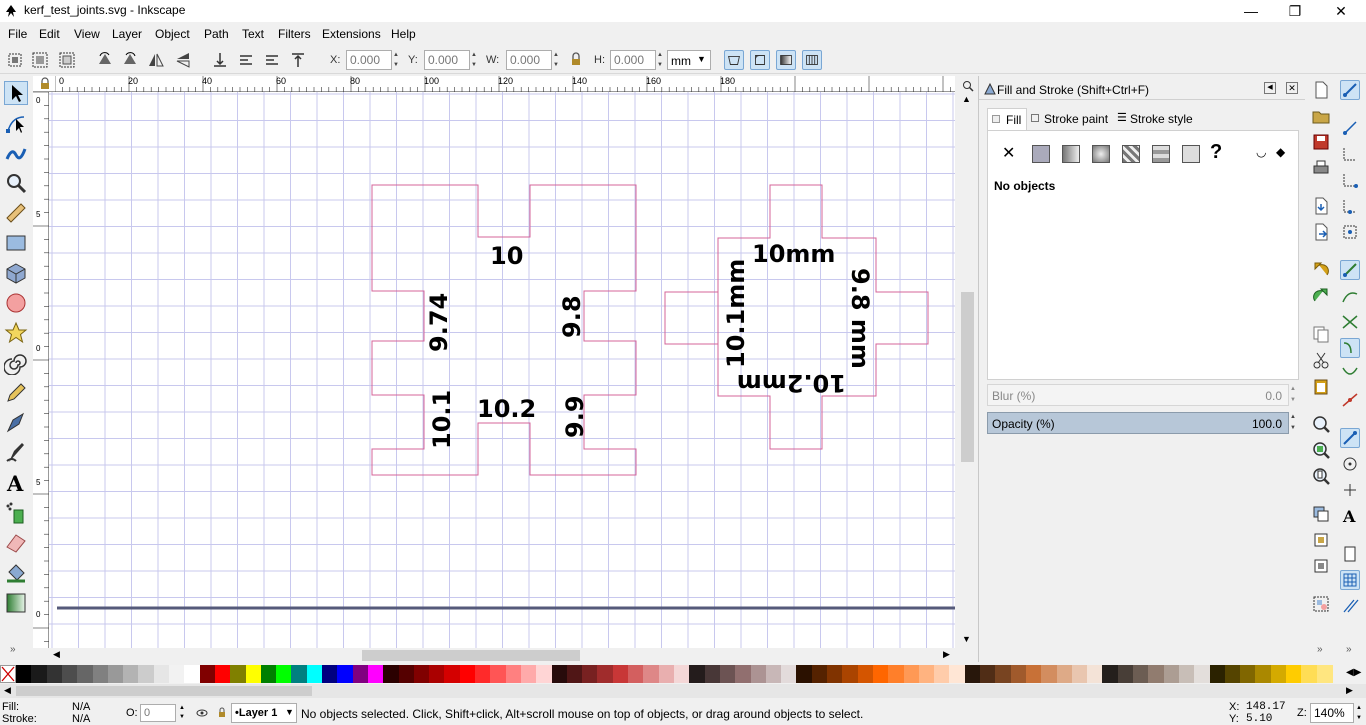  I want to click on selector-tool, so click(16, 93).